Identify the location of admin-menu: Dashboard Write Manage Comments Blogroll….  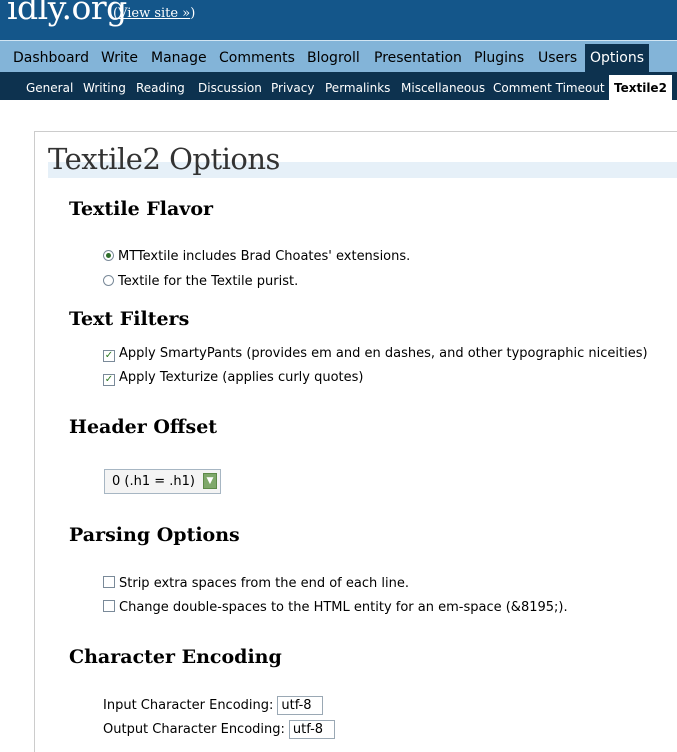
(338, 56).